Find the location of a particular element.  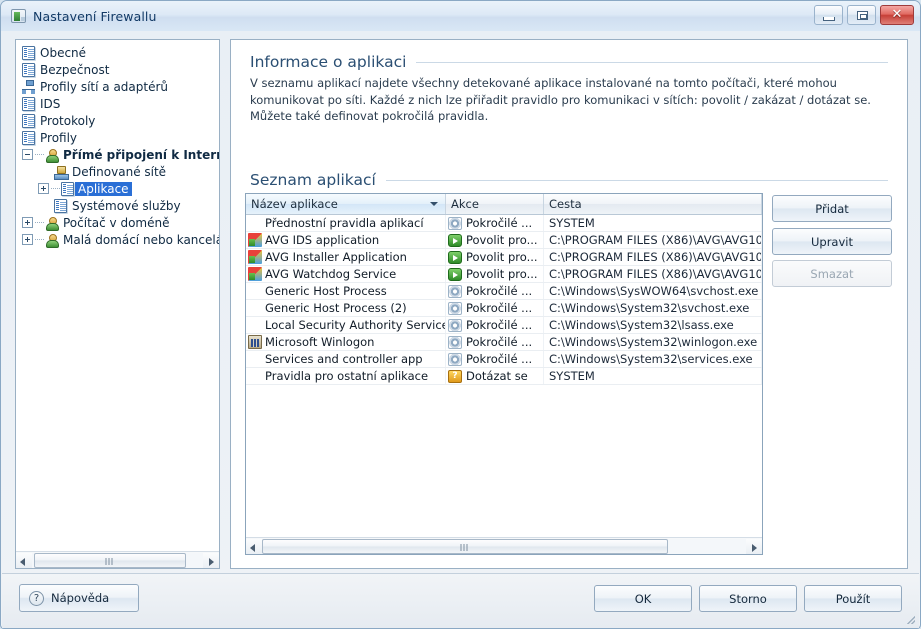

heading-rule is located at coordinates (652, 62).